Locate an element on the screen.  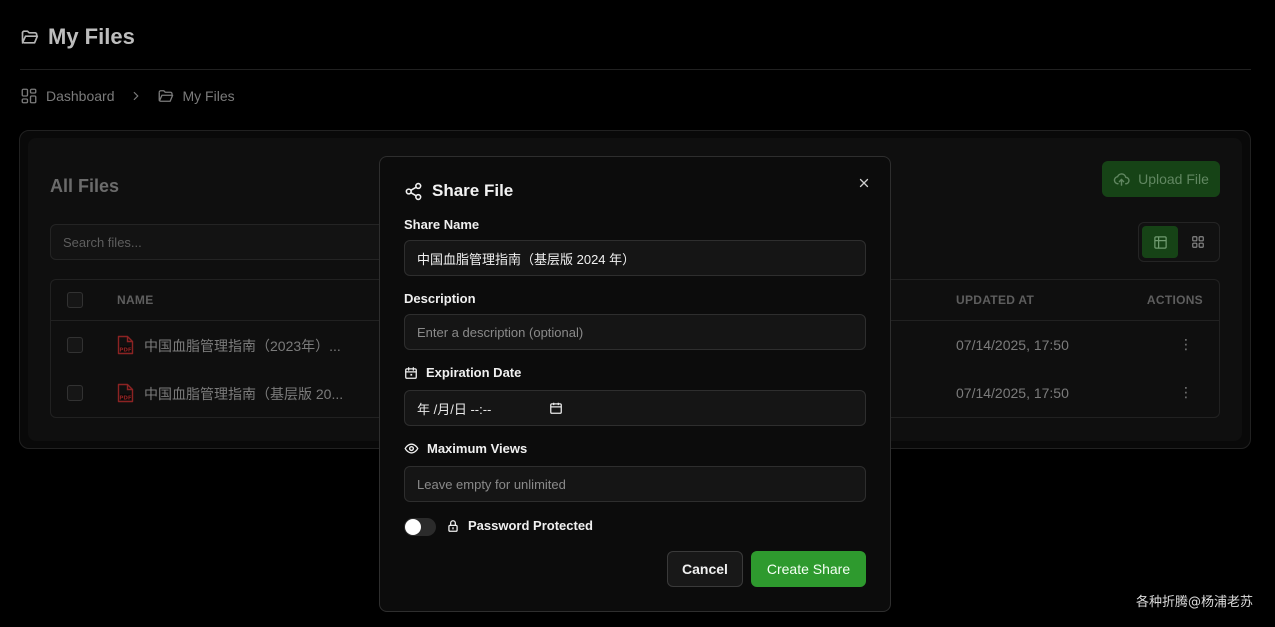
share-icon is located at coordinates (413, 191).